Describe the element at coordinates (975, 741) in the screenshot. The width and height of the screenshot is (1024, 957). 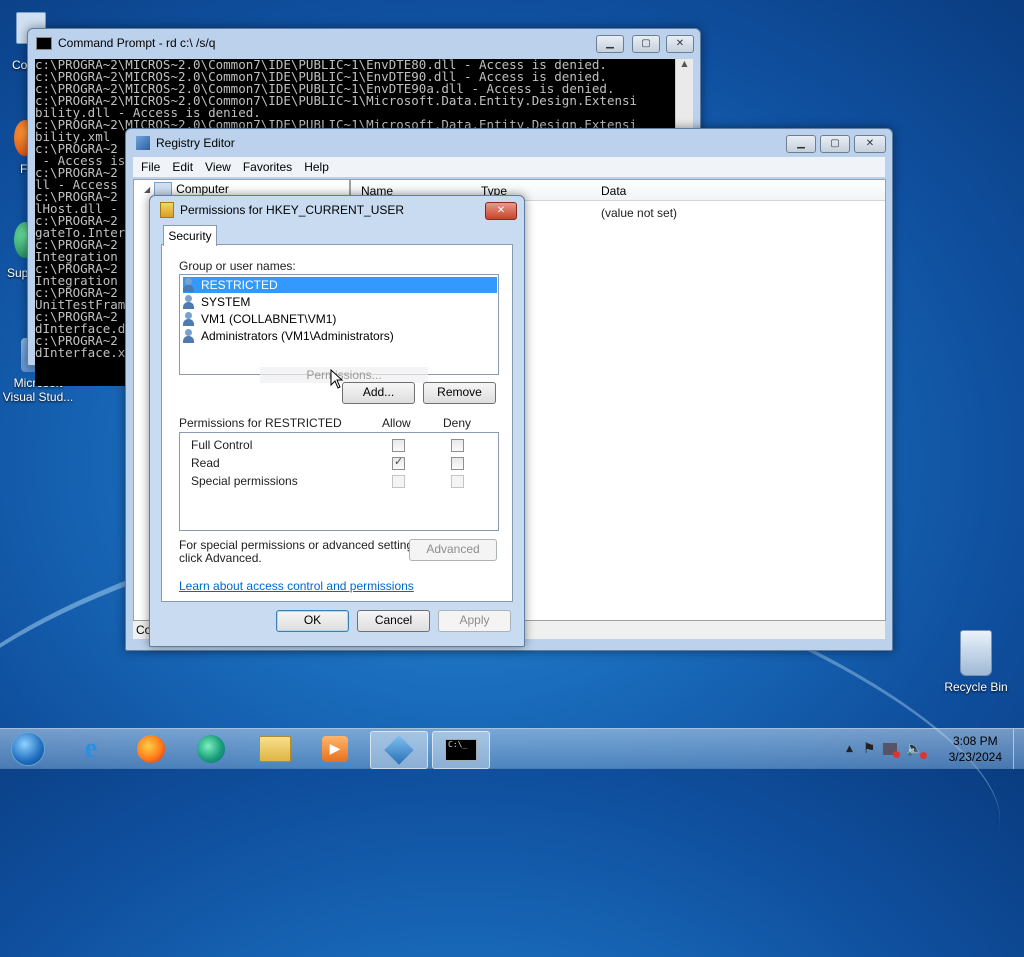
I see `clock-time: 3:08 PM` at that location.